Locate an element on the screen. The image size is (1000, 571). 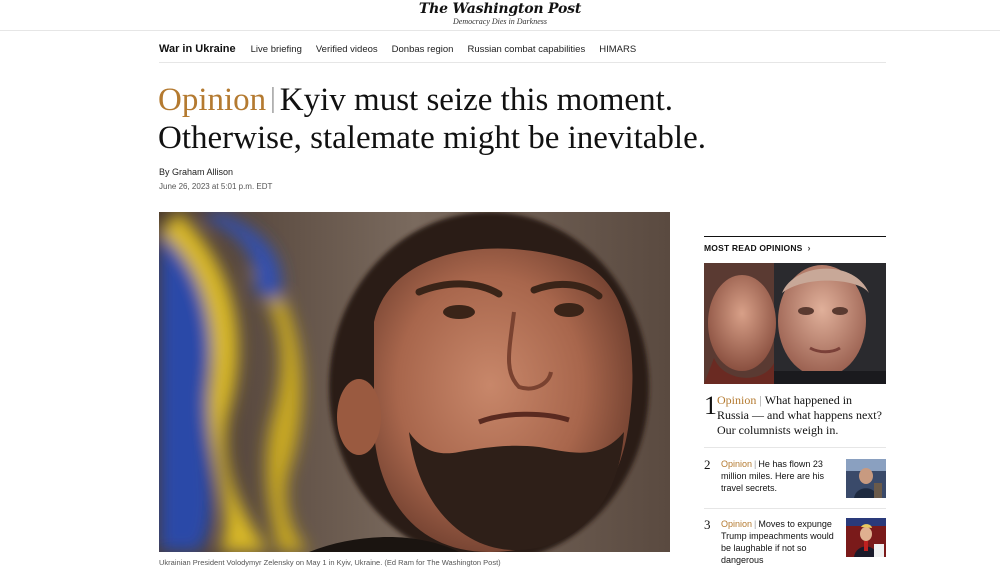
nav-link-verified-videos: Verified videos is located at coordinates (347, 49).